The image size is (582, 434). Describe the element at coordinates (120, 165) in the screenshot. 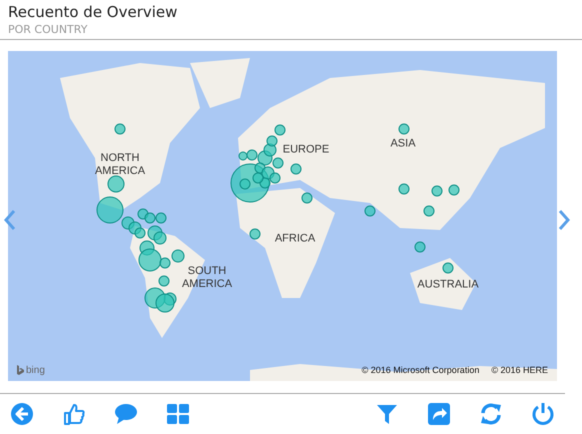

I see `map-label: NORTH AMERICA` at that location.